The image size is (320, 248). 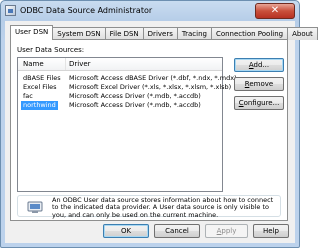 What do you see at coordinates (226, 231) in the screenshot?
I see `apply-button: Apply` at bounding box center [226, 231].